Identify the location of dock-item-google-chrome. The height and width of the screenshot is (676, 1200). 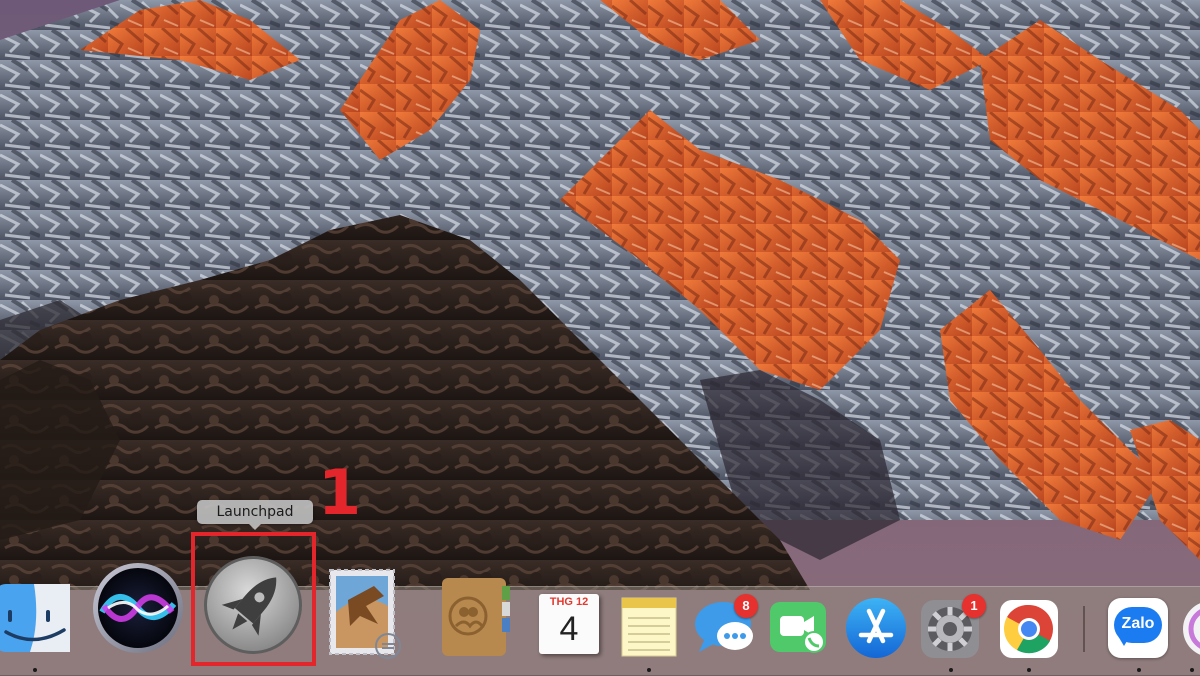
(1029, 629).